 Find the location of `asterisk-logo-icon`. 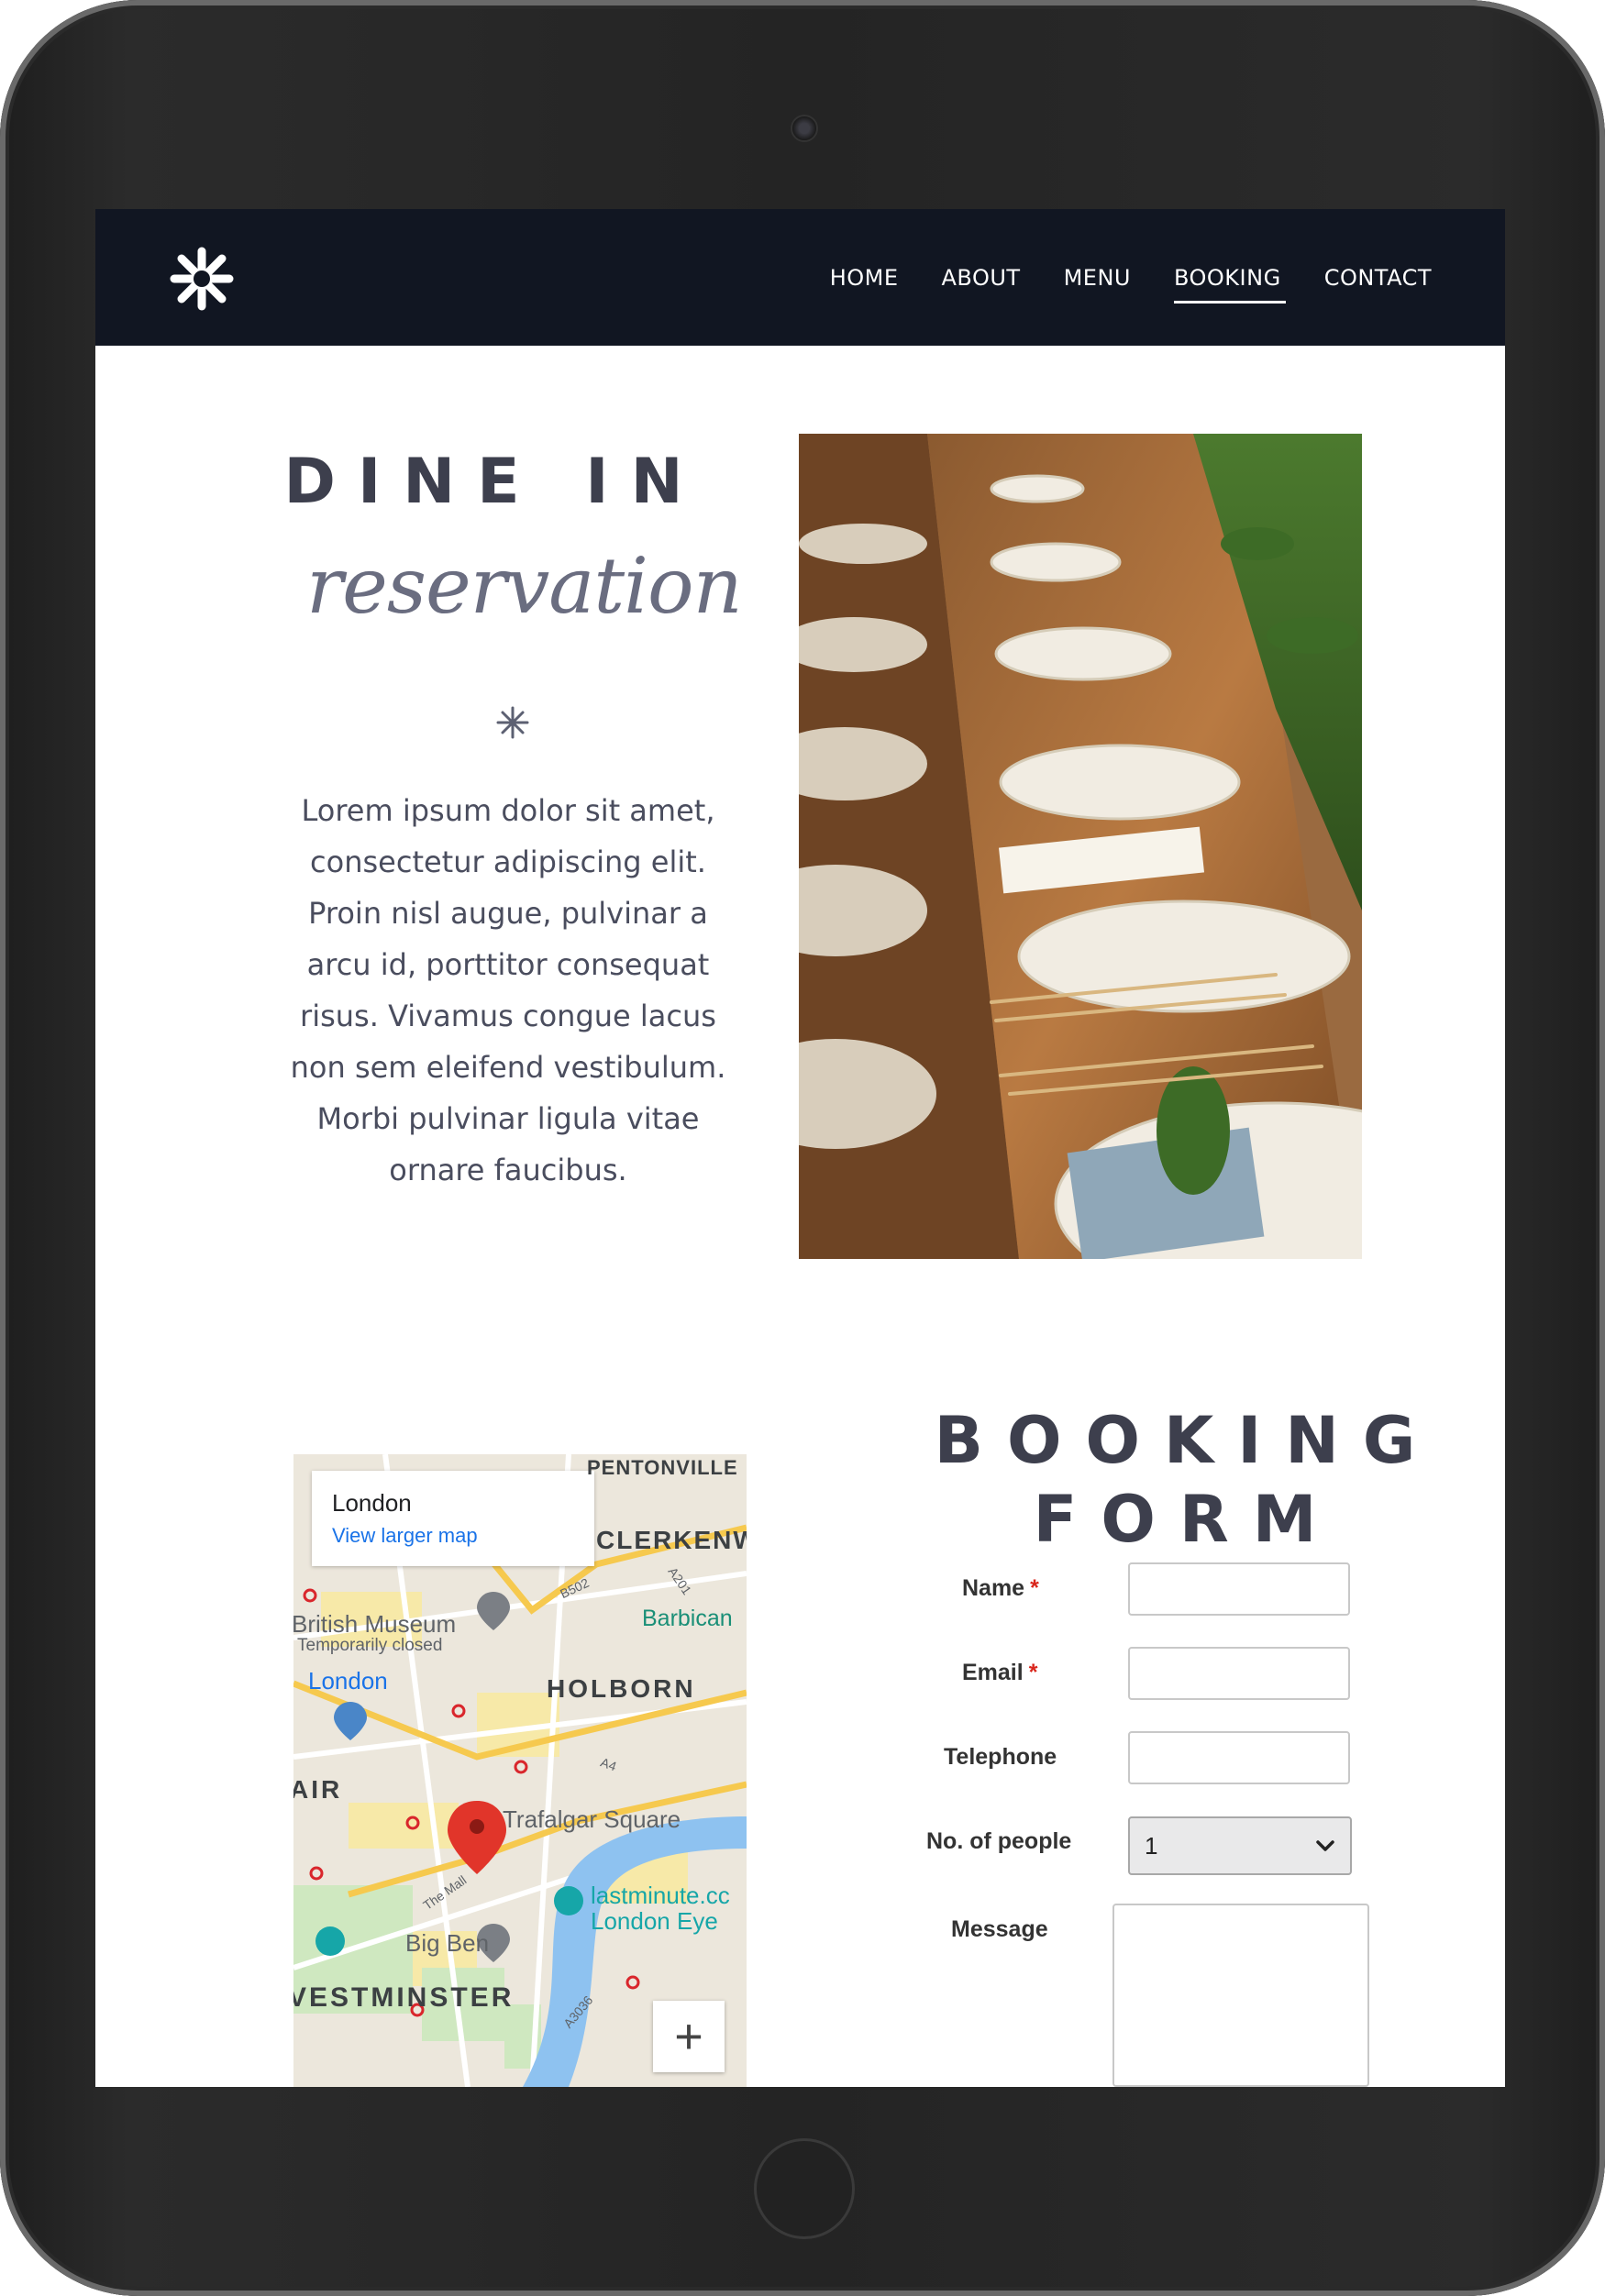

asterisk-logo-icon is located at coordinates (202, 279).